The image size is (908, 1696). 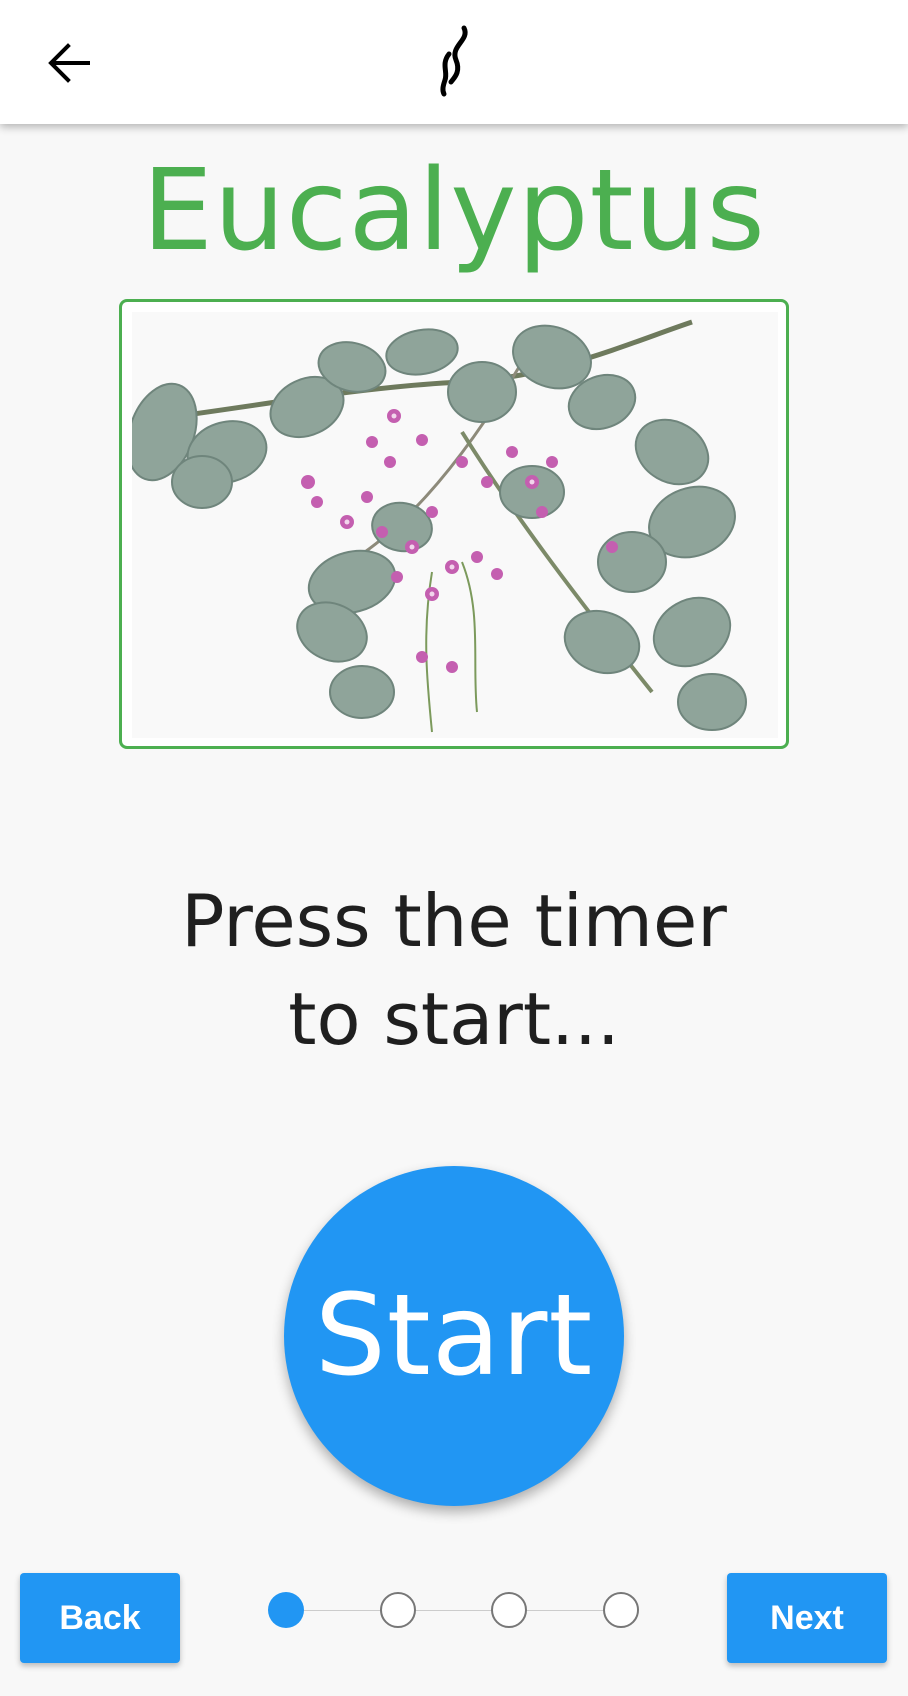 I want to click on start-button-label: Start, so click(x=454, y=1336).